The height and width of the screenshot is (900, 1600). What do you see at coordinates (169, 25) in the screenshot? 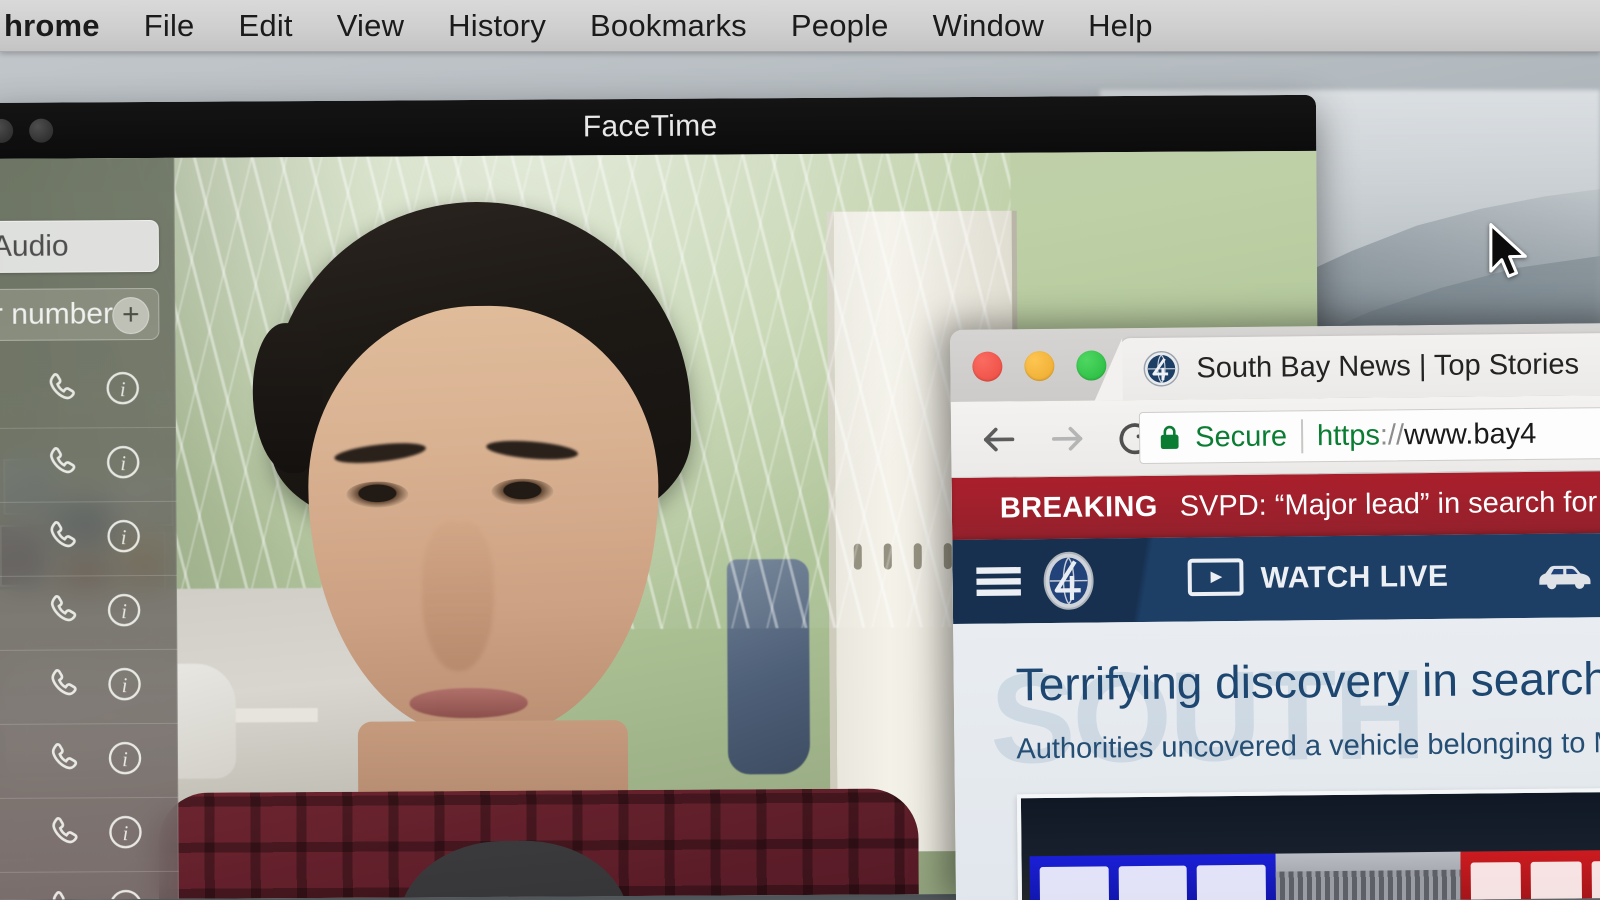
I see `menu-item-file: File` at bounding box center [169, 25].